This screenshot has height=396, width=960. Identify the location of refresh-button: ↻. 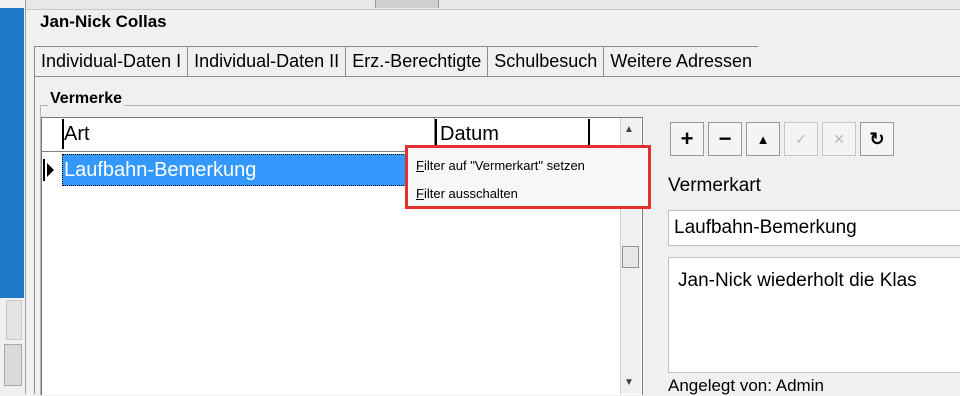
(877, 139).